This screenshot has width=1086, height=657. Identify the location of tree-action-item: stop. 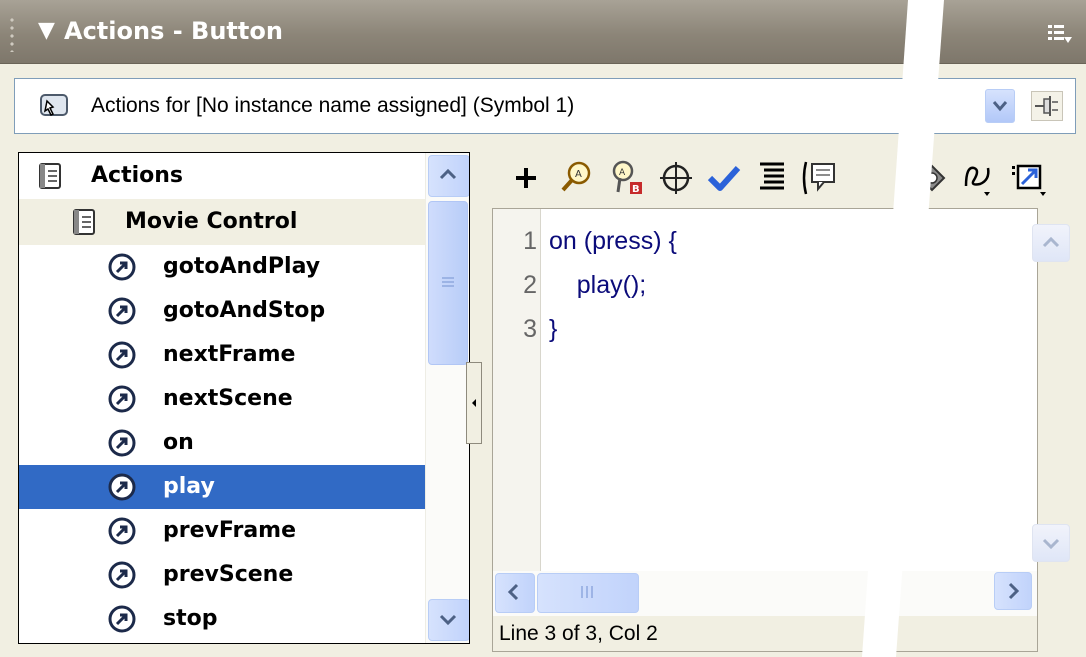
(222, 619).